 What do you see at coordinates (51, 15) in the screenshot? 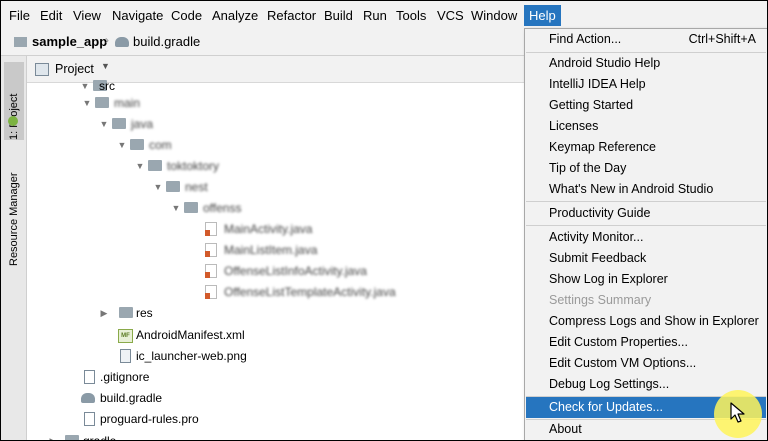
I see `menu-edit: Edit` at bounding box center [51, 15].